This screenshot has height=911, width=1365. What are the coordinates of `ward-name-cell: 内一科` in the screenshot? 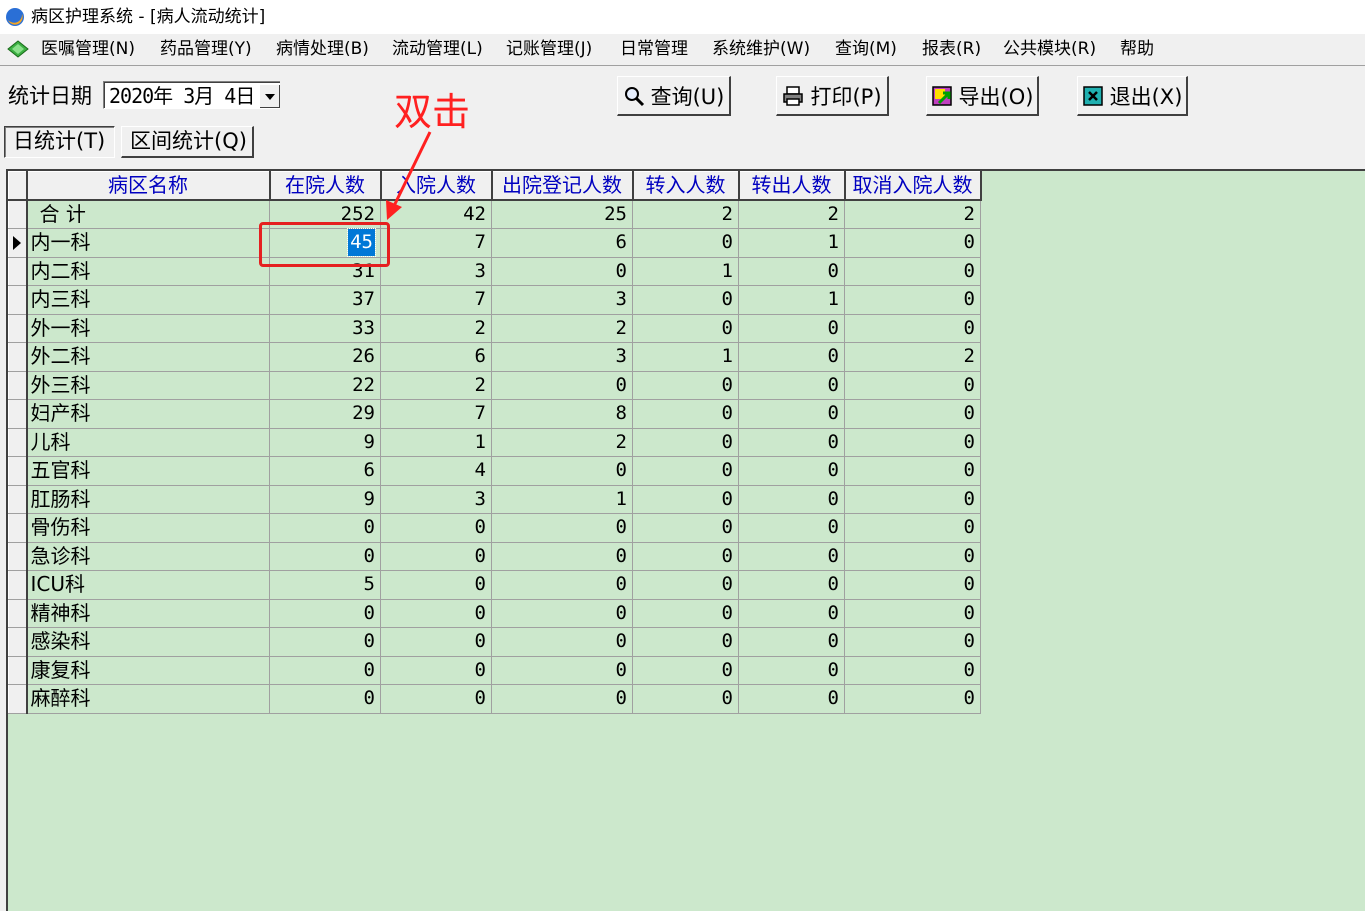 It's located at (148, 243).